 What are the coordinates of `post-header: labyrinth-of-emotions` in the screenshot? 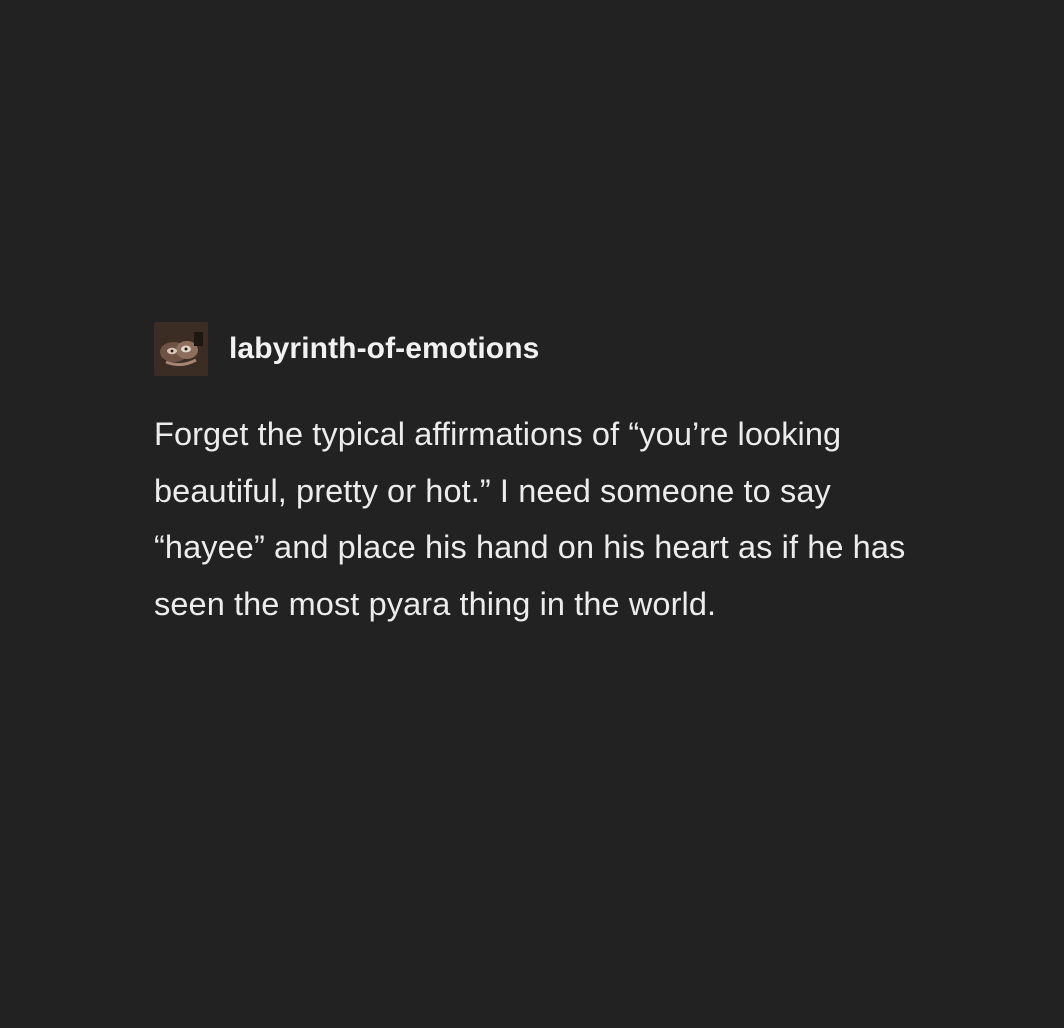 It's located at (584, 349).